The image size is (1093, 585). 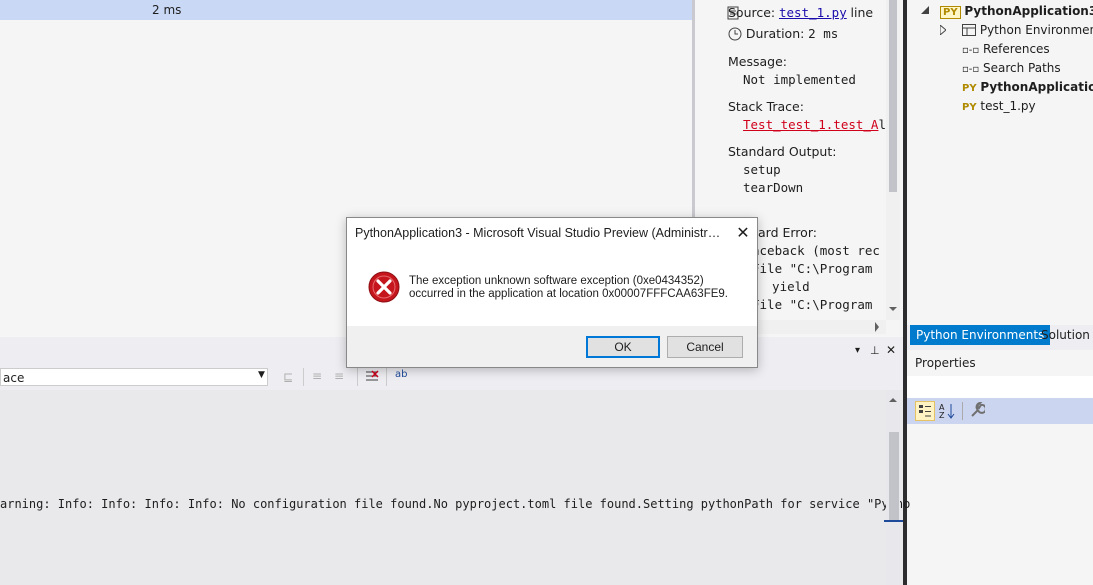 I want to click on test-duration: 2 ms, so click(x=167, y=10).